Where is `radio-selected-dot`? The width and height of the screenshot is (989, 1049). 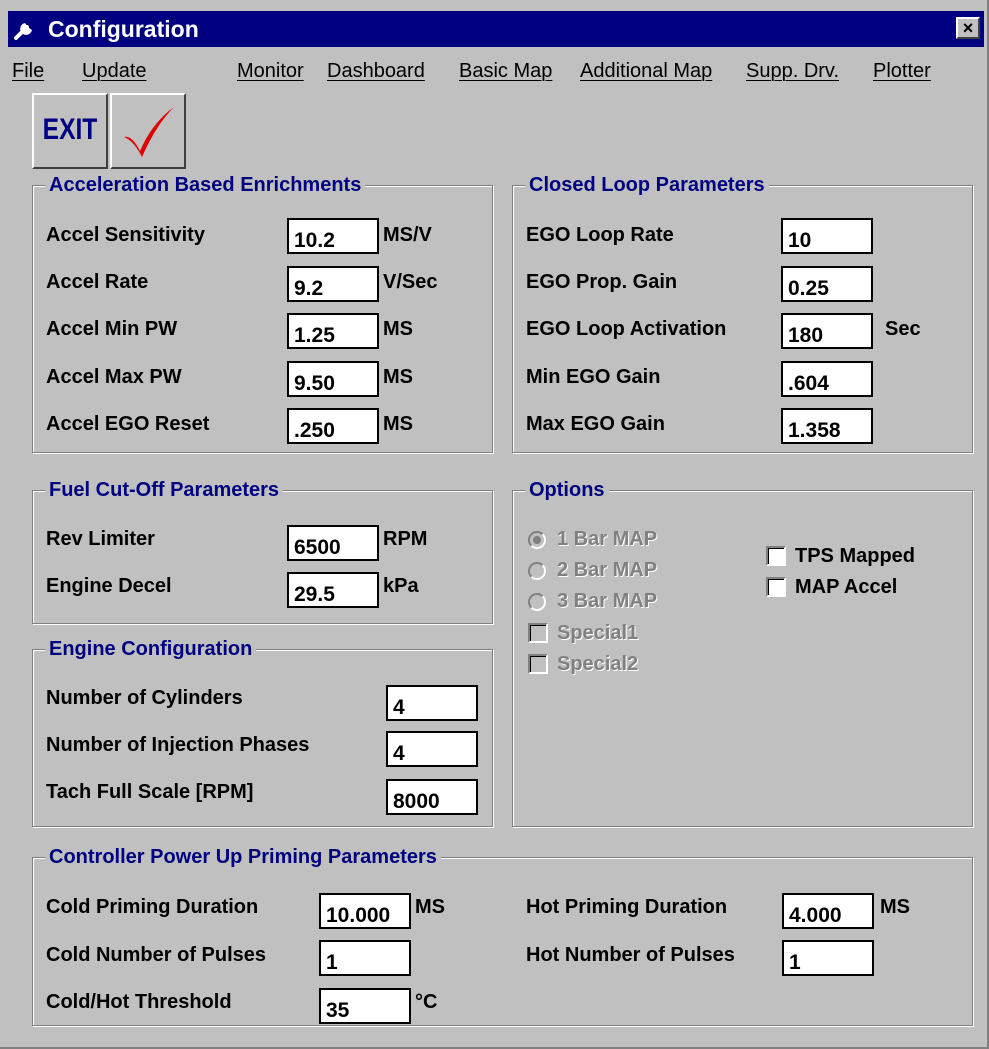
radio-selected-dot is located at coordinates (537, 540).